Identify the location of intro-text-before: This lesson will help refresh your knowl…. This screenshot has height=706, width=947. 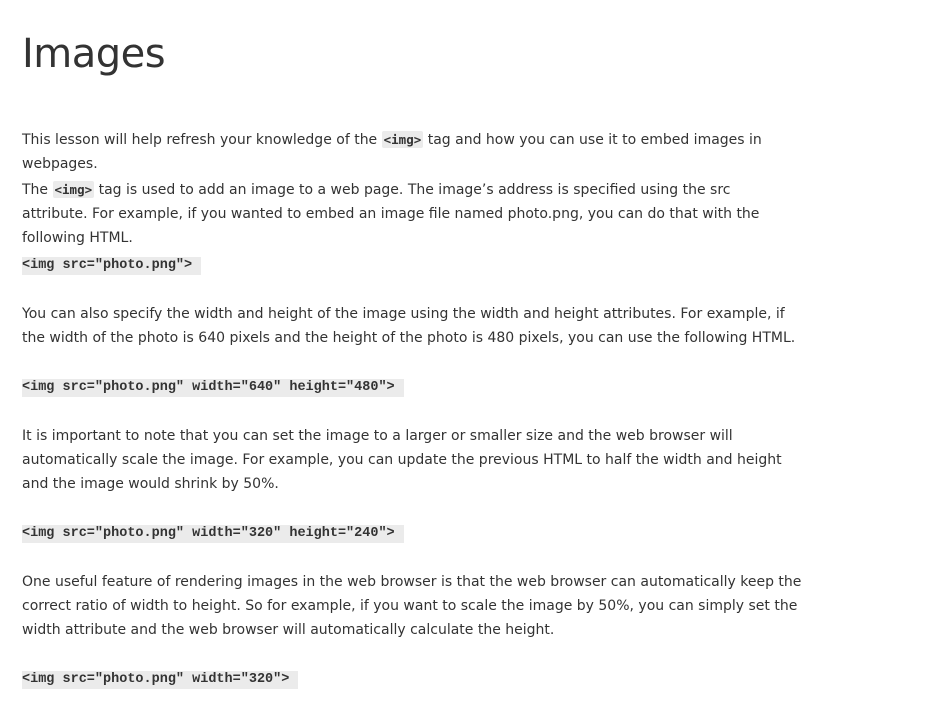
(202, 140).